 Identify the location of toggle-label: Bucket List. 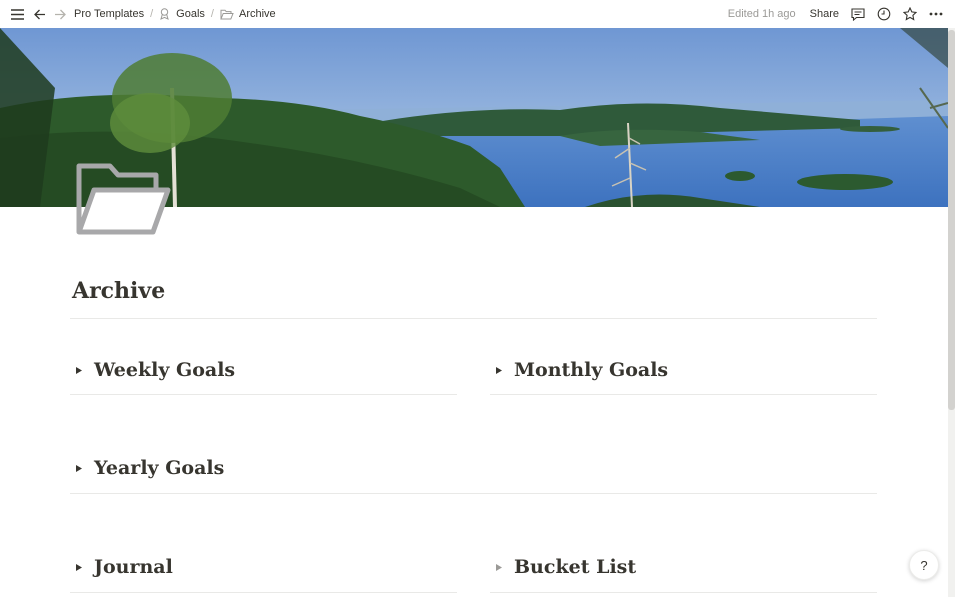
(575, 567).